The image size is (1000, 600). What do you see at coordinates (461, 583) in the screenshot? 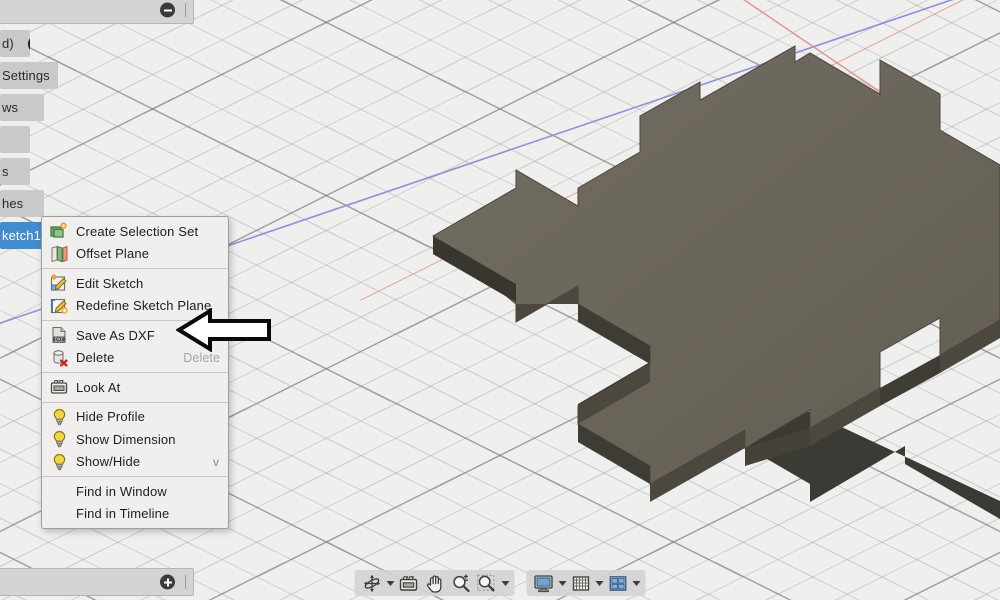
I see `zoom-magnifier-icon` at bounding box center [461, 583].